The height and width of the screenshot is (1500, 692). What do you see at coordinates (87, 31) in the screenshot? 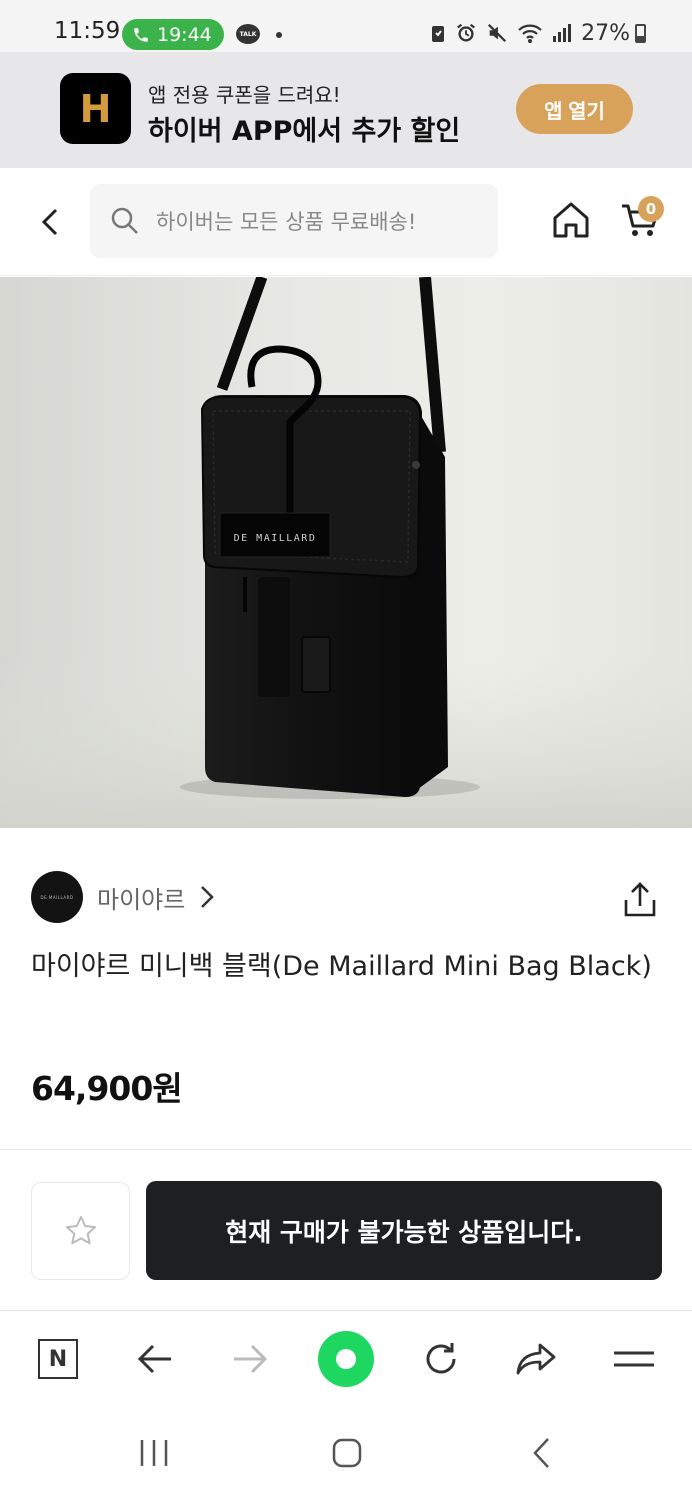
I see `status-time: 11:59` at bounding box center [87, 31].